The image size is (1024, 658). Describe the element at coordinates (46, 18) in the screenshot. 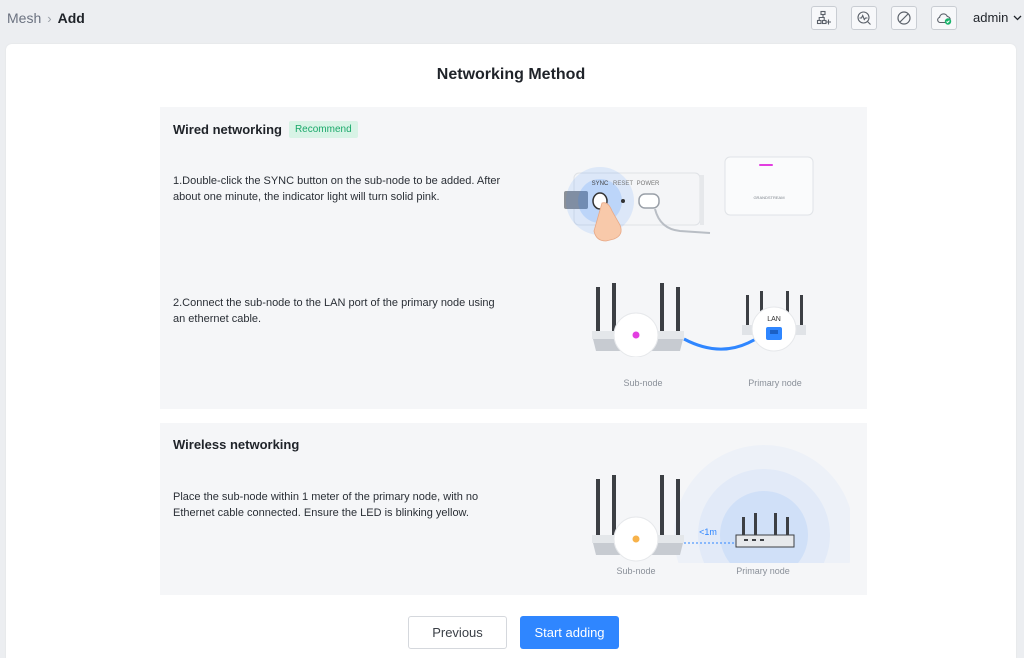

I see `breadcrumb: Mesh › Add` at that location.